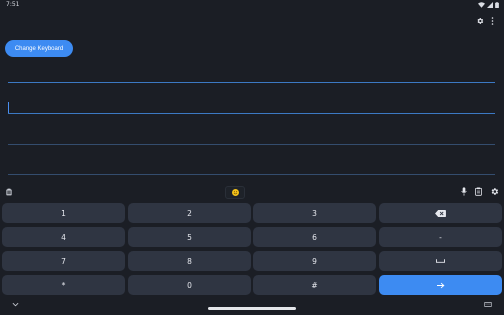 This screenshot has width=504, height=315. I want to click on space-icon, so click(440, 261).